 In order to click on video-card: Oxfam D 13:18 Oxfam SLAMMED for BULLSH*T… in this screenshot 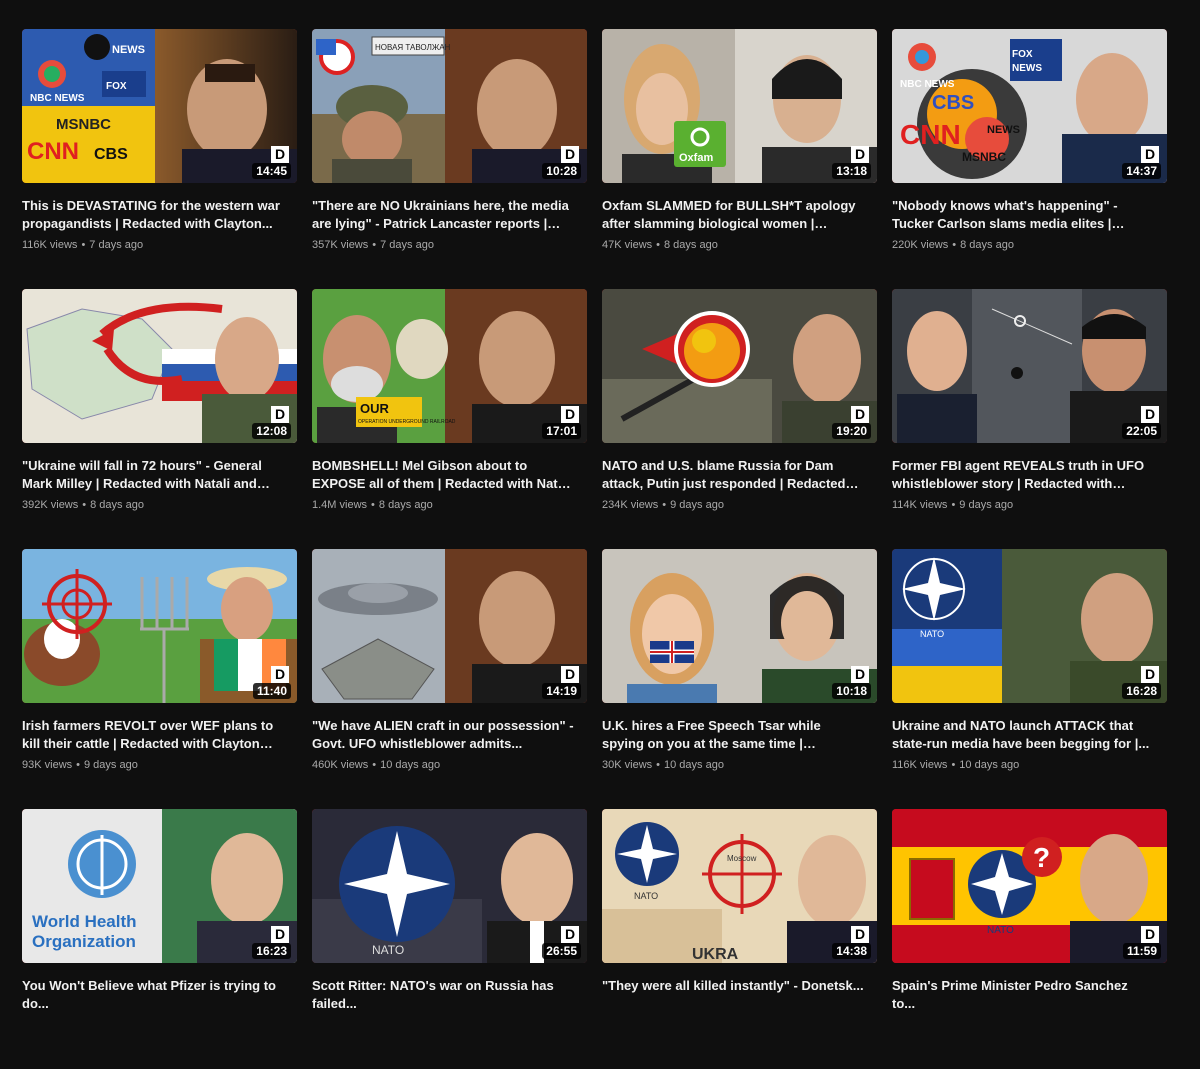, I will do `click(739, 159)`.